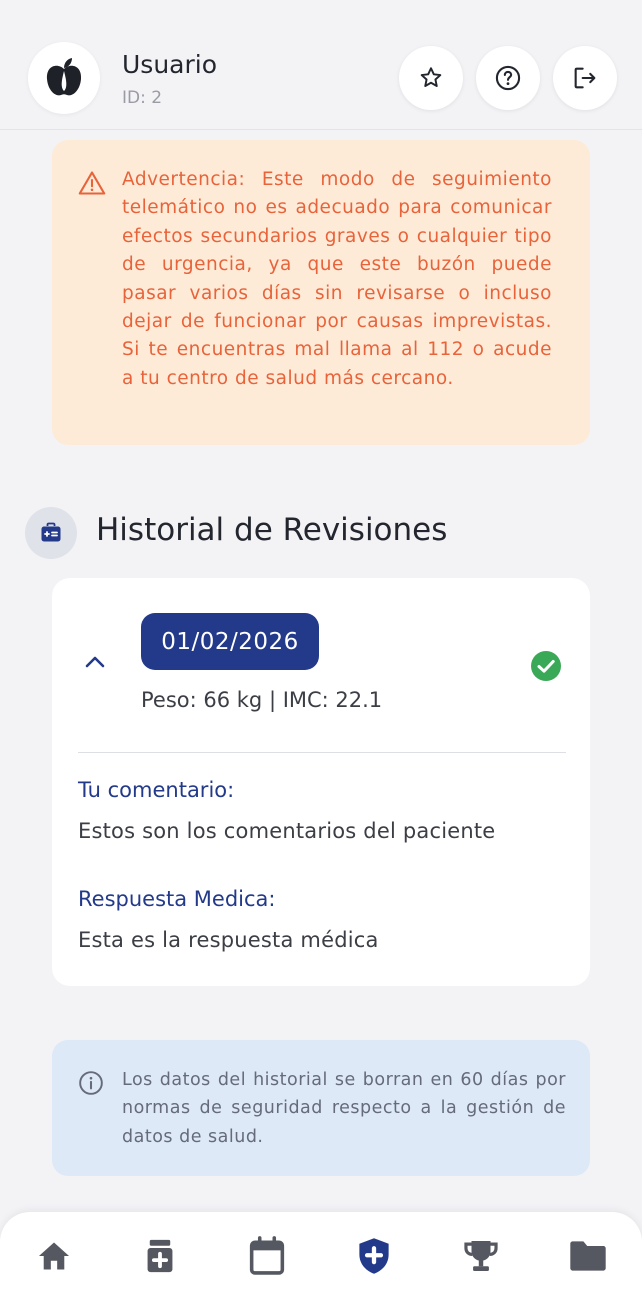 The height and width of the screenshot is (1300, 642). I want to click on info-icon, so click(91, 1083).